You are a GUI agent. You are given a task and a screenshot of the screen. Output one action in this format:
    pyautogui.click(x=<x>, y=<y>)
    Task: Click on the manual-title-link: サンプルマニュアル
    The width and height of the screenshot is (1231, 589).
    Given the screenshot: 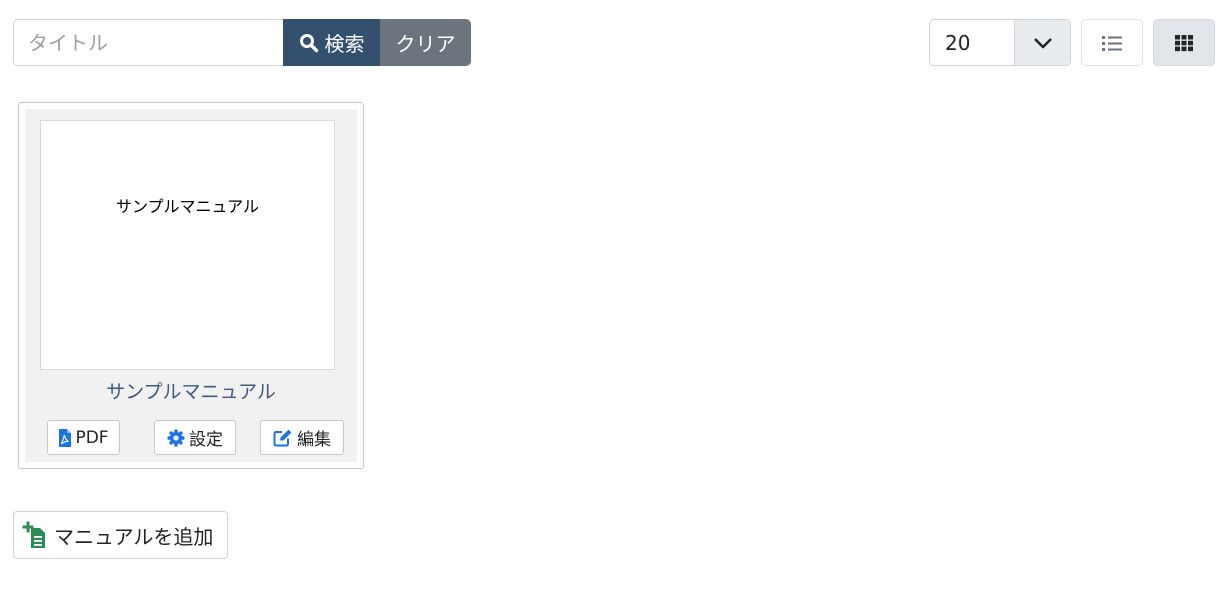 What is the action you would take?
    pyautogui.click(x=191, y=390)
    